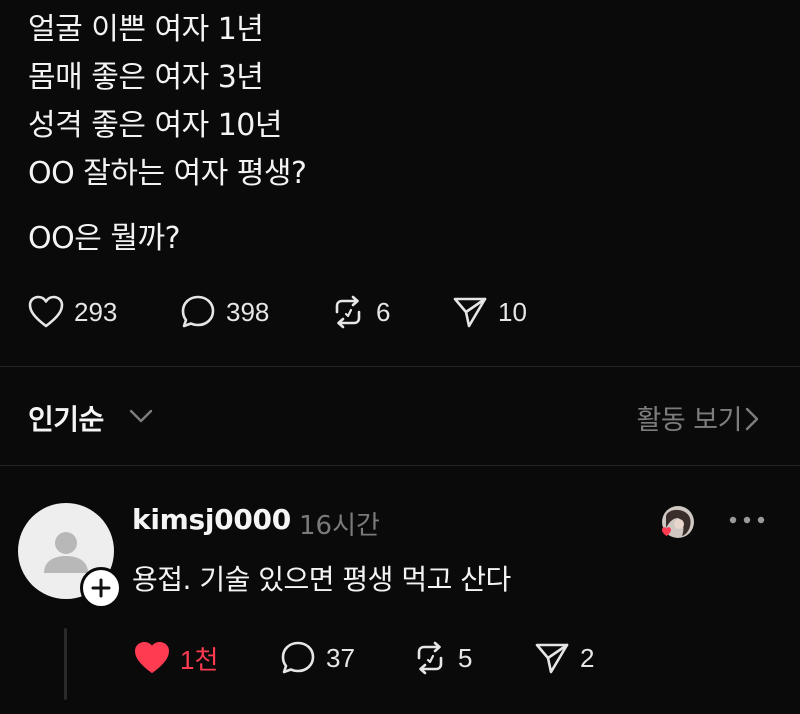 This screenshot has width=800, height=714. What do you see at coordinates (339, 526) in the screenshot?
I see `comment-timestamp: 16시간` at bounding box center [339, 526].